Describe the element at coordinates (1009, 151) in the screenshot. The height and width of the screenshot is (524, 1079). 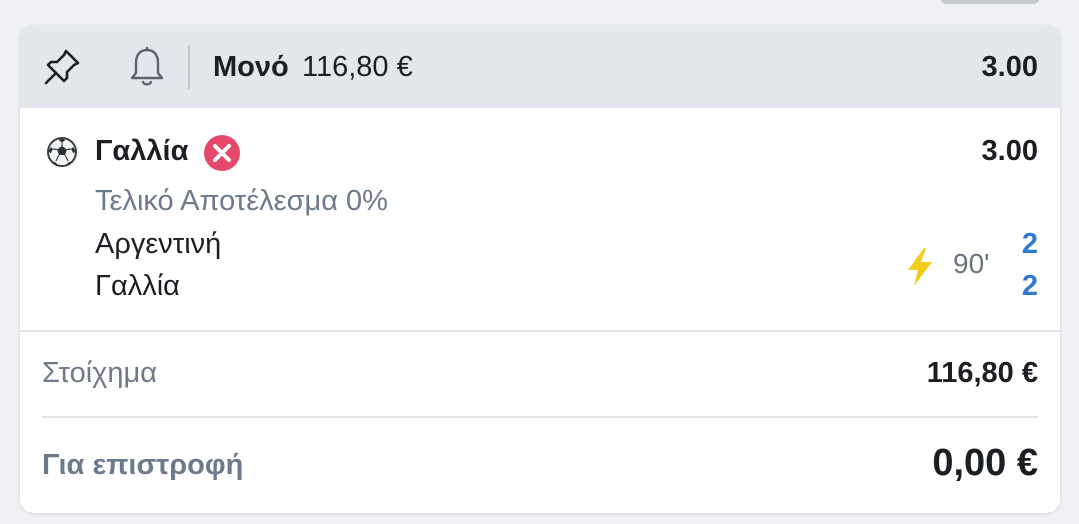
I see `selection-odds: 3.00` at that location.